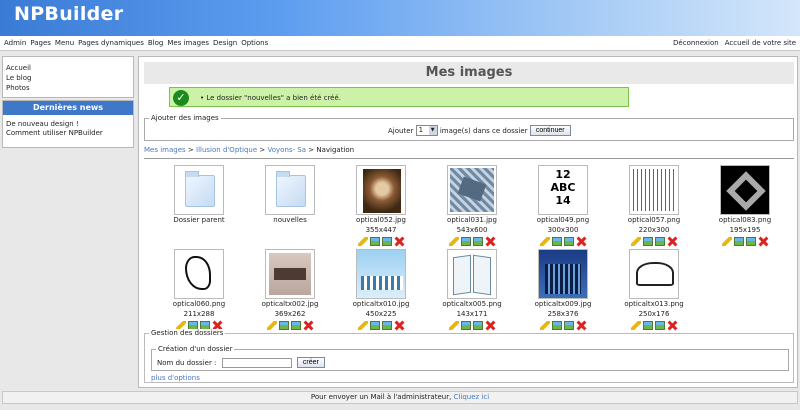 The width and height of the screenshot is (800, 410). What do you see at coordinates (286, 150) in the screenshot?
I see `breadcrumb-link: Voyons- Sa` at bounding box center [286, 150].